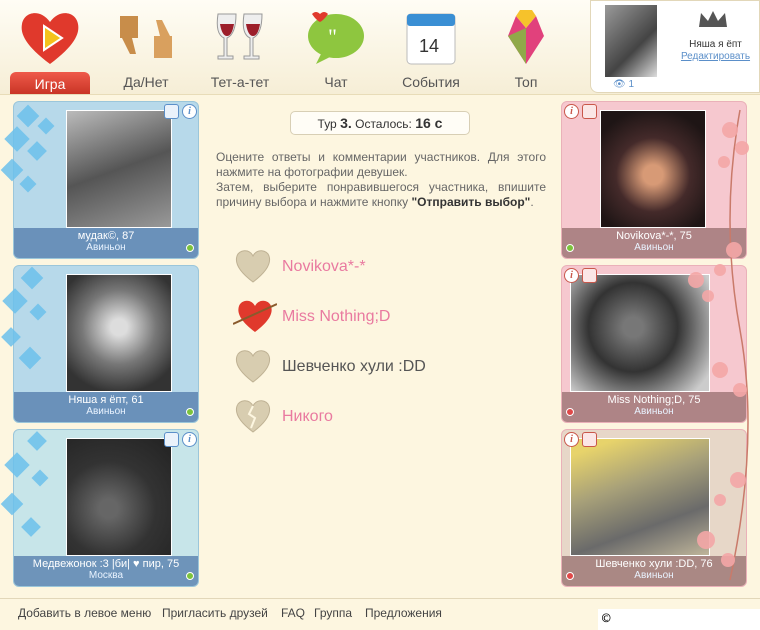  I want to click on choice-option: Miss Nothing;D, so click(378, 318).